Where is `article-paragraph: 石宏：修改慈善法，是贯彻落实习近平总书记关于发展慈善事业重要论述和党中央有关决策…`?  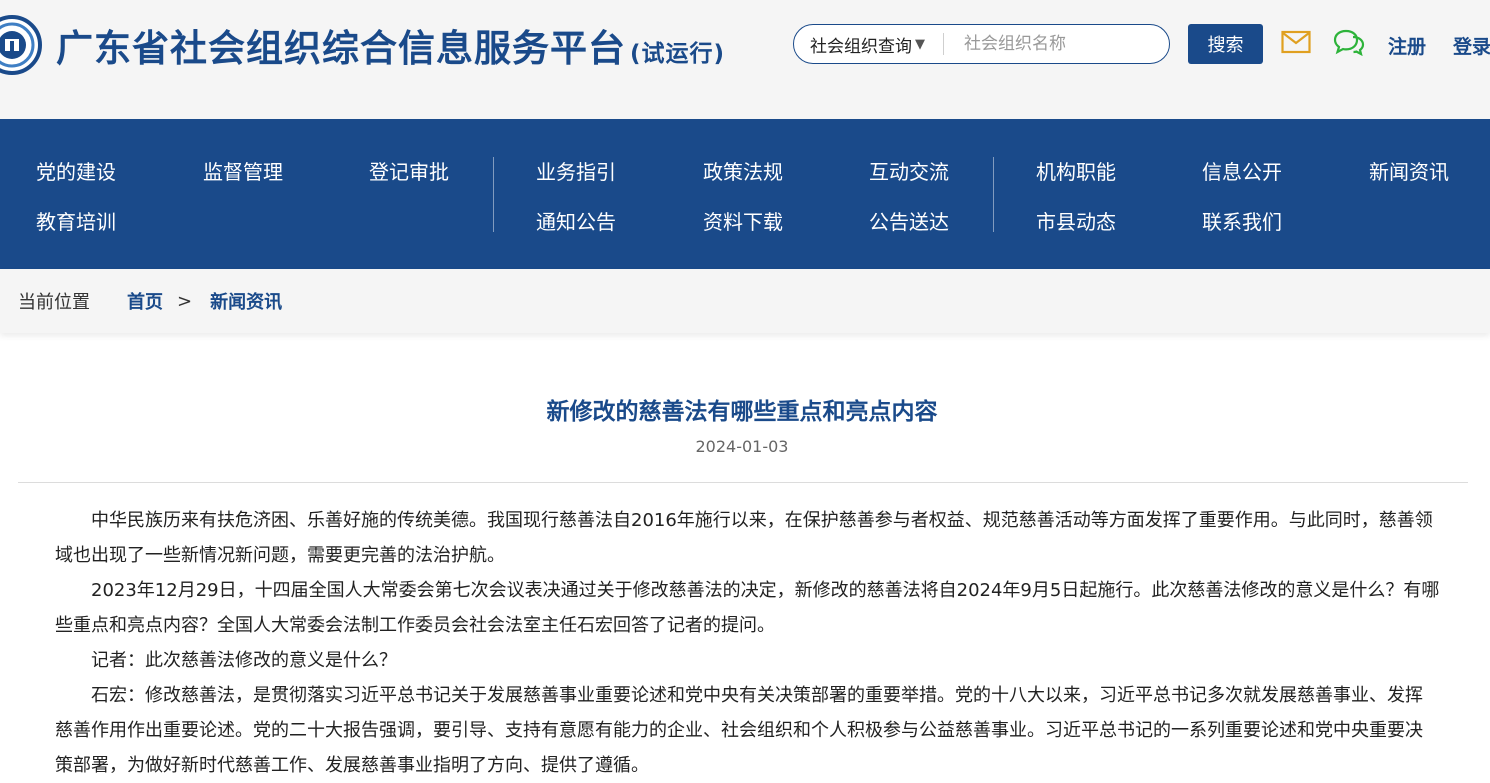
article-paragraph: 石宏：修改慈善法，是贯彻落实习近平总书记关于发展慈善事业重要论述和党中央有关决策… is located at coordinates (739, 730).